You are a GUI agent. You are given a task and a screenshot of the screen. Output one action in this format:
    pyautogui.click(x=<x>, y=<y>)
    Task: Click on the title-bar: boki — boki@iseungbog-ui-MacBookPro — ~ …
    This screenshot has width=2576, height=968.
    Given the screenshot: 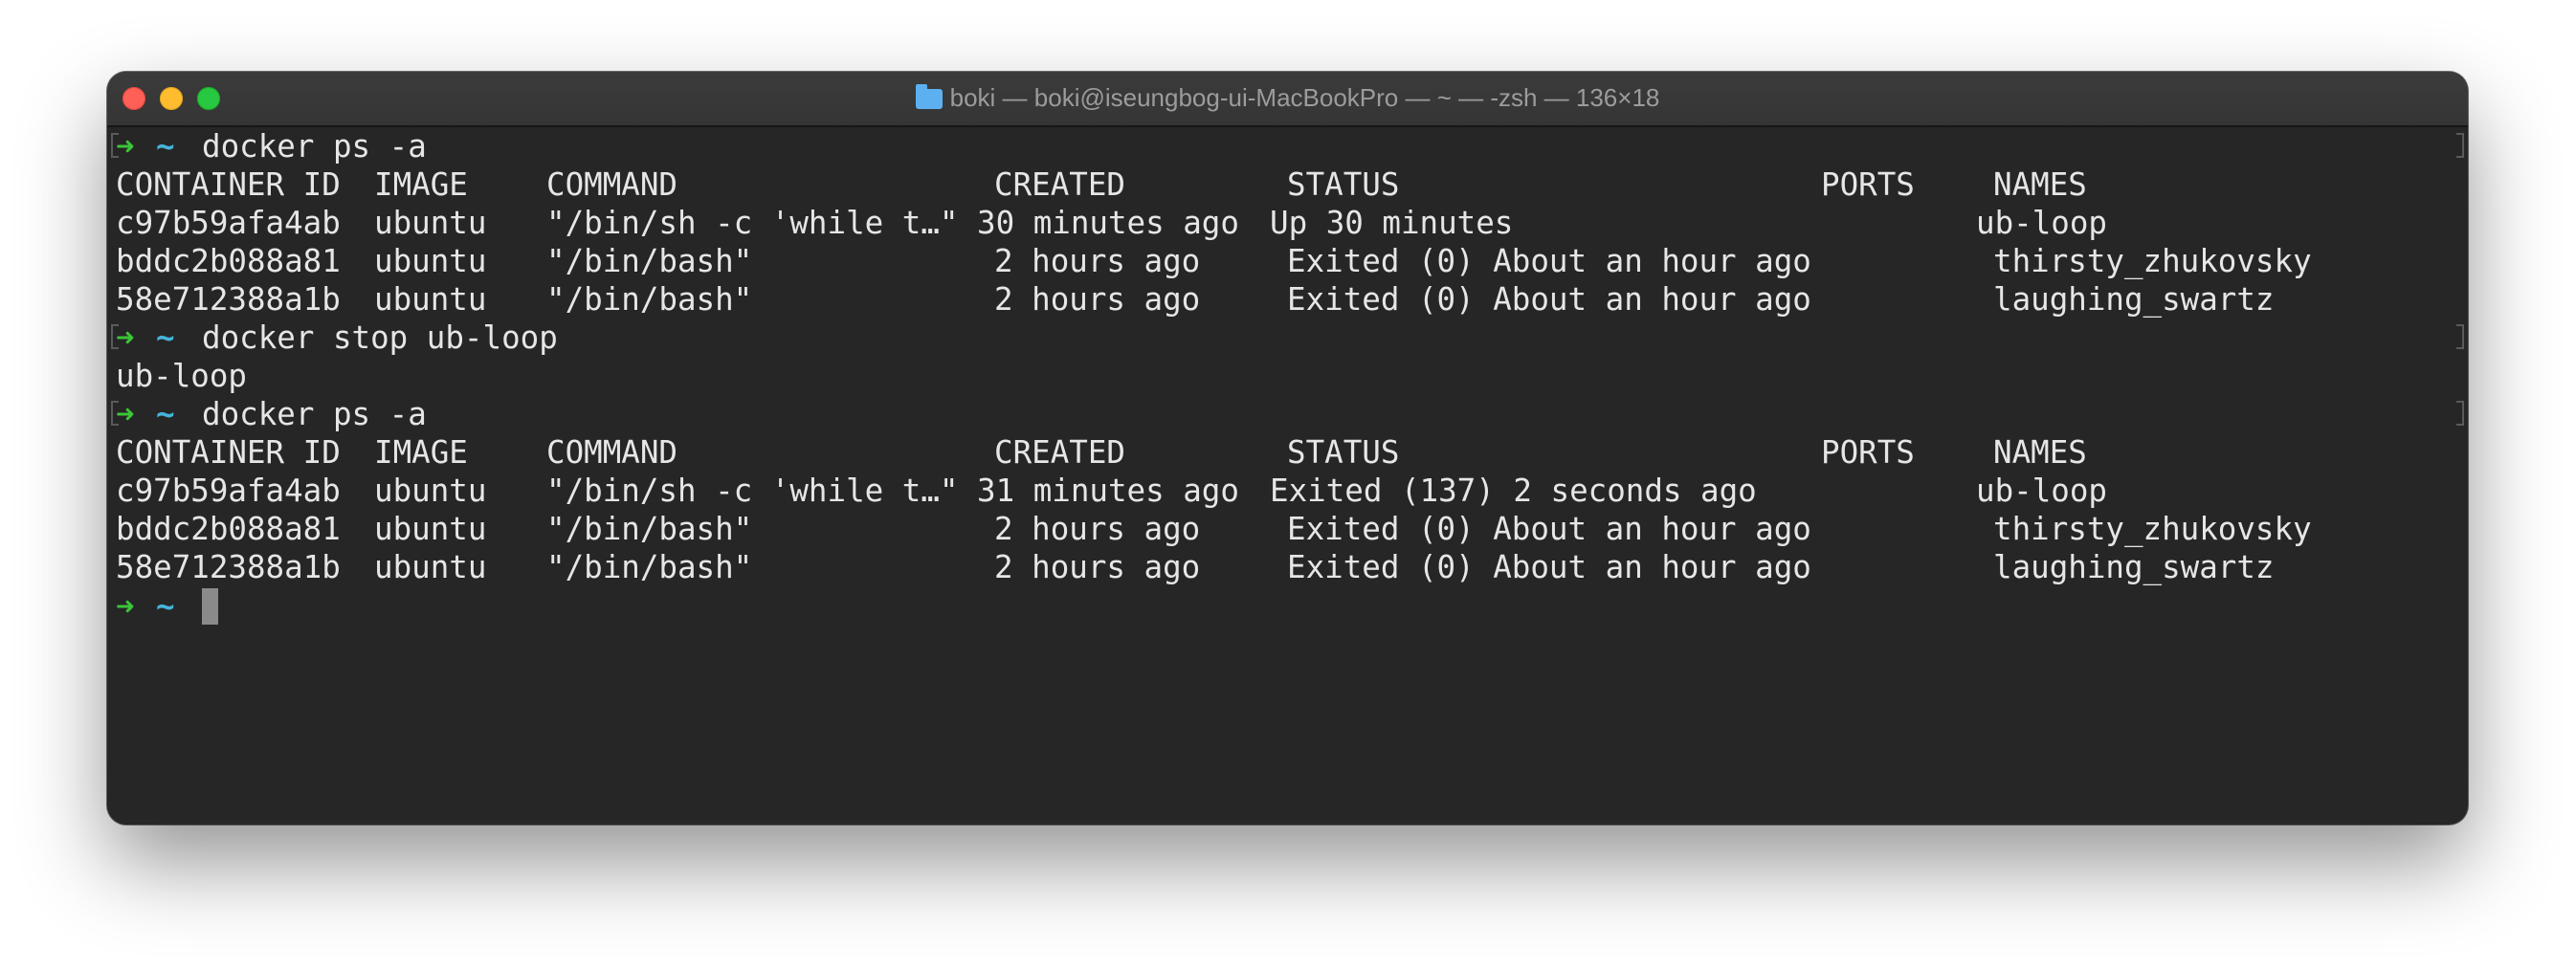 What is the action you would take?
    pyautogui.click(x=1287, y=99)
    